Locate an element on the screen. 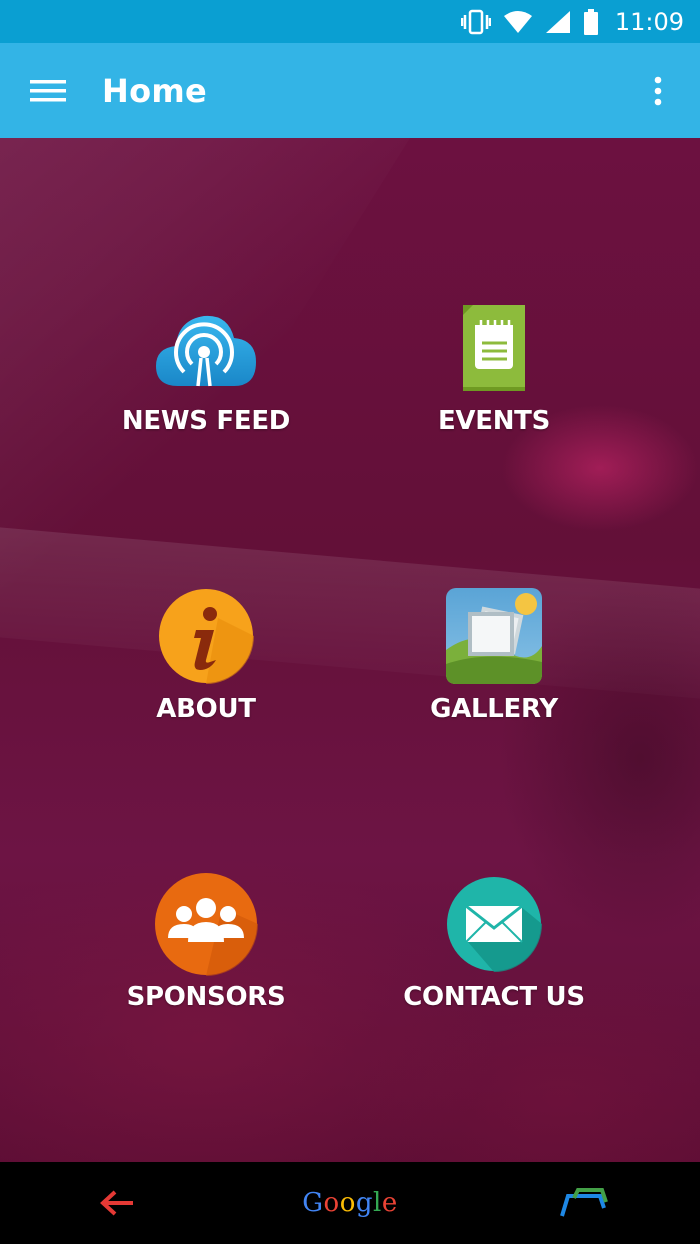  google-wordmark: Google is located at coordinates (350, 1203).